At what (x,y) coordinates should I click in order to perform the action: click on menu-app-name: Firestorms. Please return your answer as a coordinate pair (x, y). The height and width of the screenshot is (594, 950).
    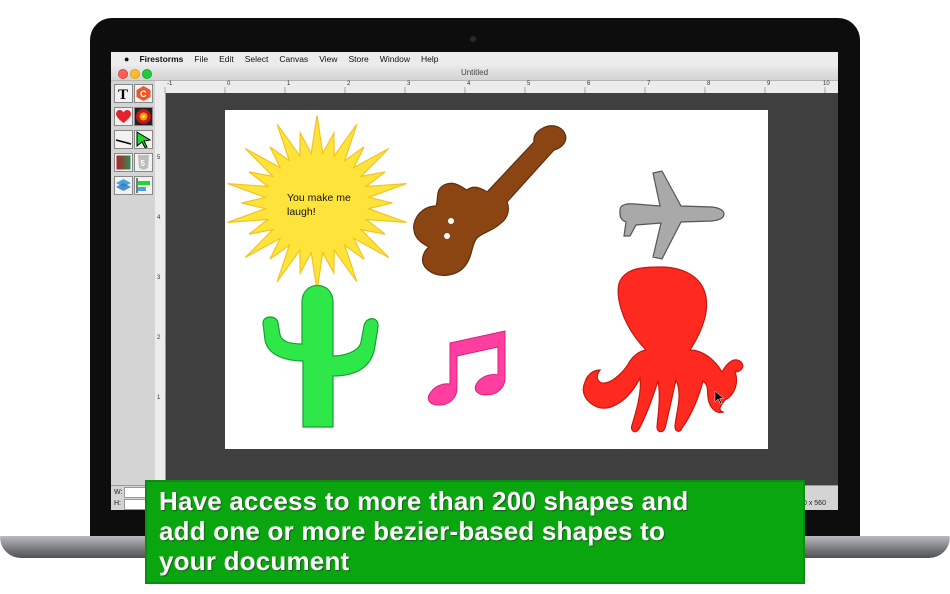
    Looking at the image, I should click on (161, 59).